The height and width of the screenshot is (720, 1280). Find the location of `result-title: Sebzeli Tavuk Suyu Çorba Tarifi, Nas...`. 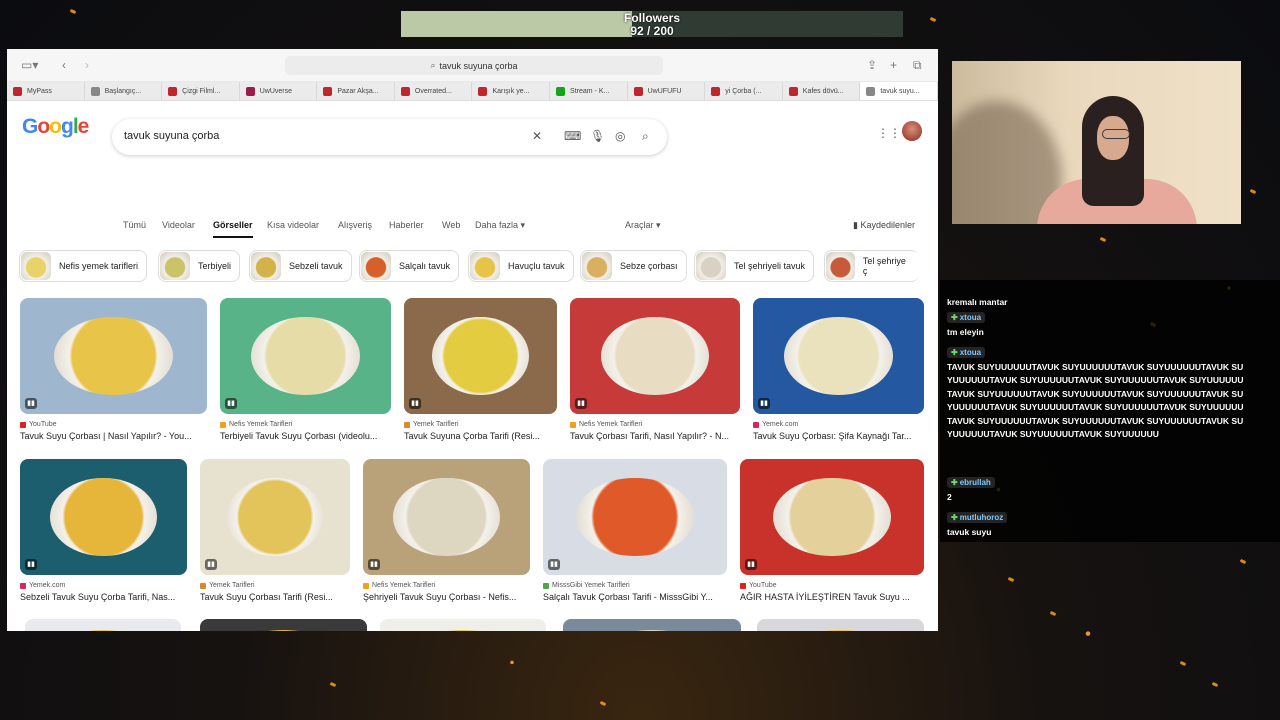

result-title: Sebzeli Tavuk Suyu Çorba Tarifi, Nas... is located at coordinates (103, 597).